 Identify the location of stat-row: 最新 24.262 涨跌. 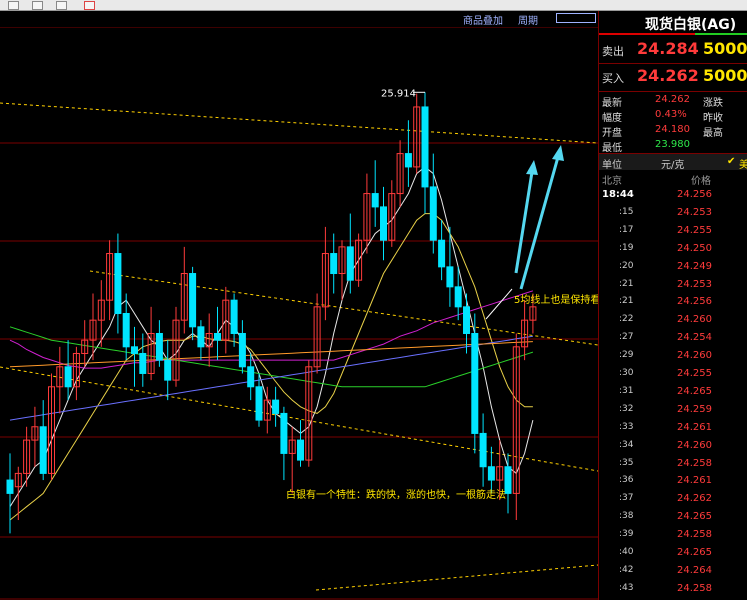
(673, 101).